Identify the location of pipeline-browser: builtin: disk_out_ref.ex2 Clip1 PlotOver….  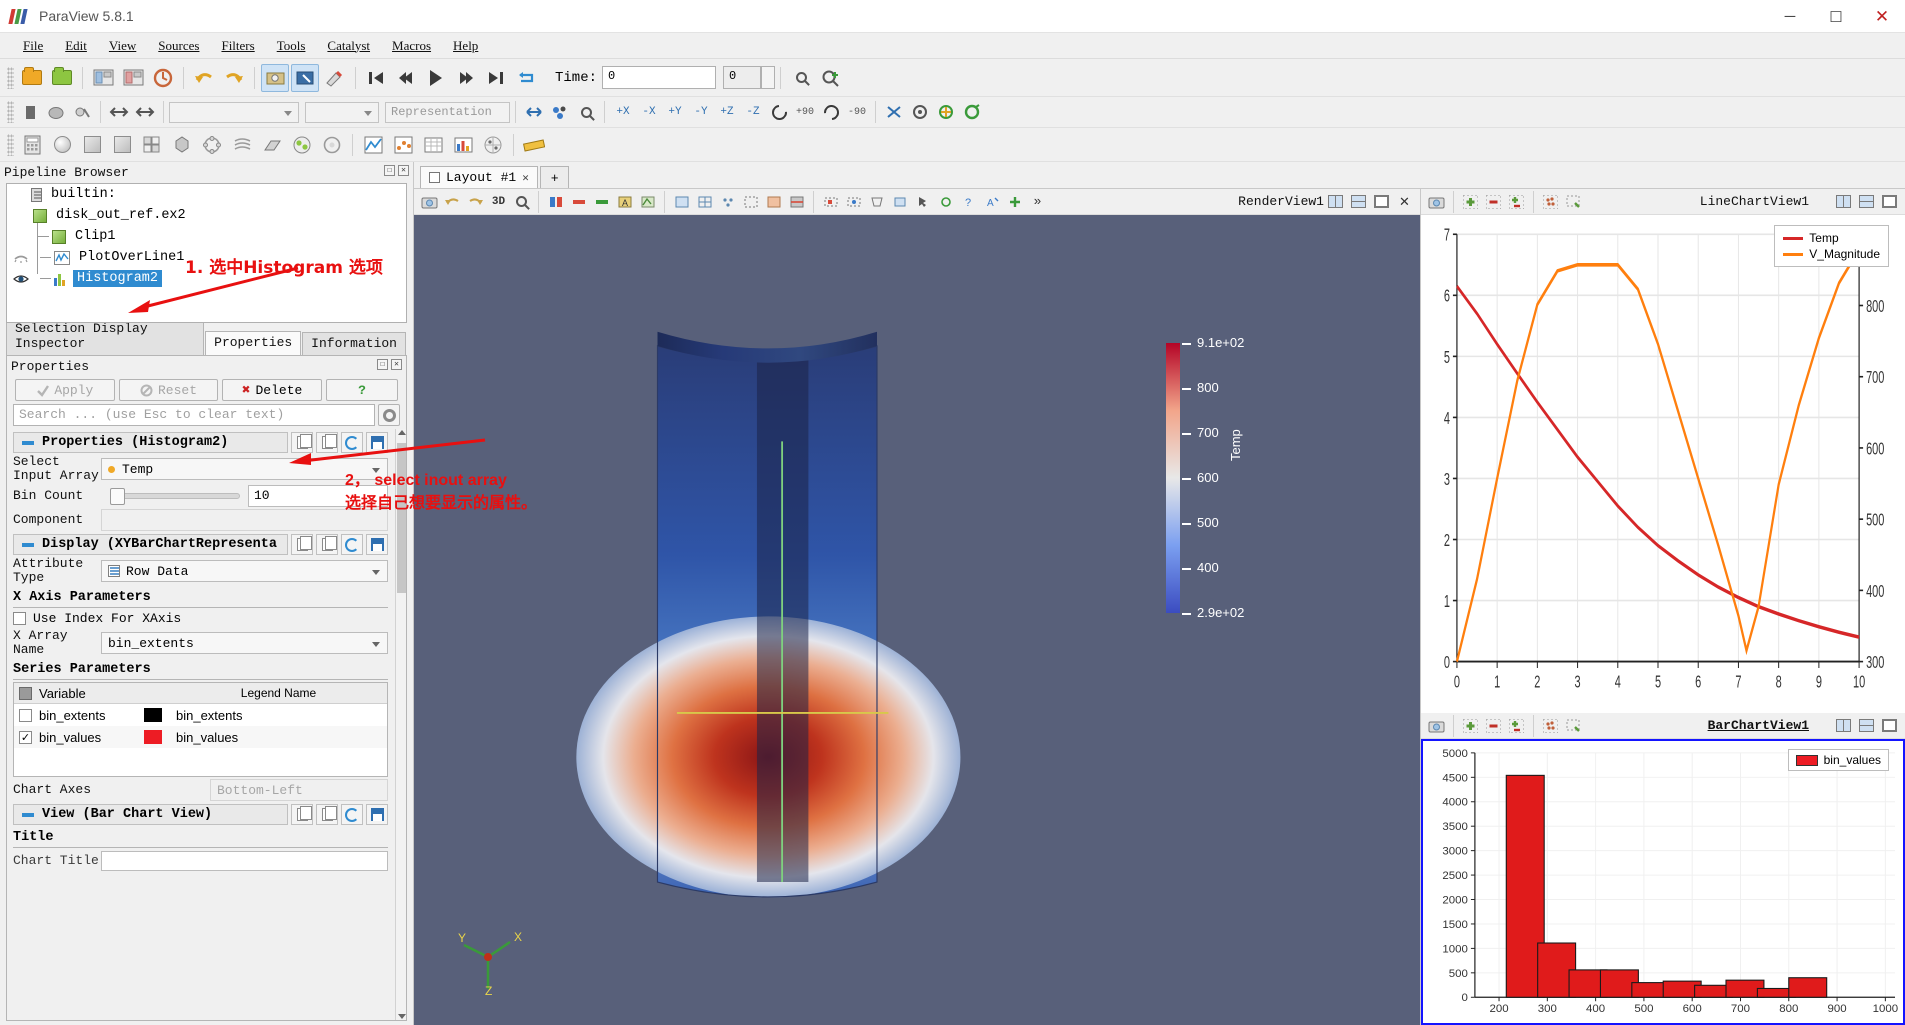
(206, 253).